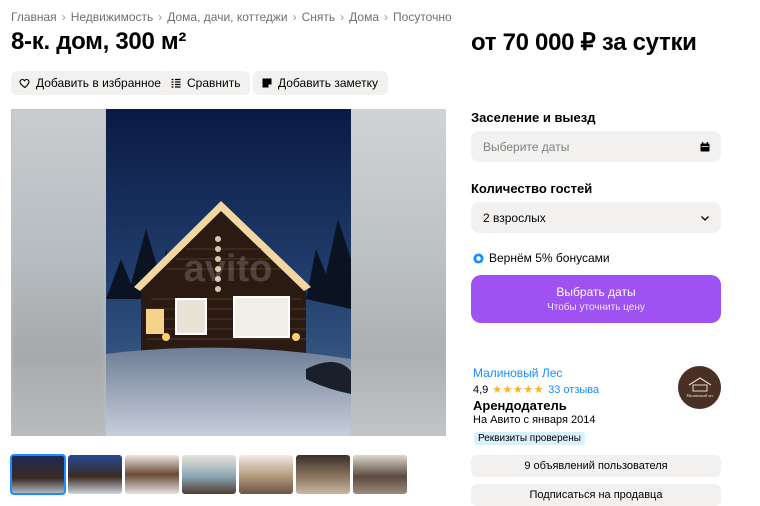 The width and height of the screenshot is (760, 506). What do you see at coordinates (533, 117) in the screenshot?
I see `dates-label: Заселение и выезд` at bounding box center [533, 117].